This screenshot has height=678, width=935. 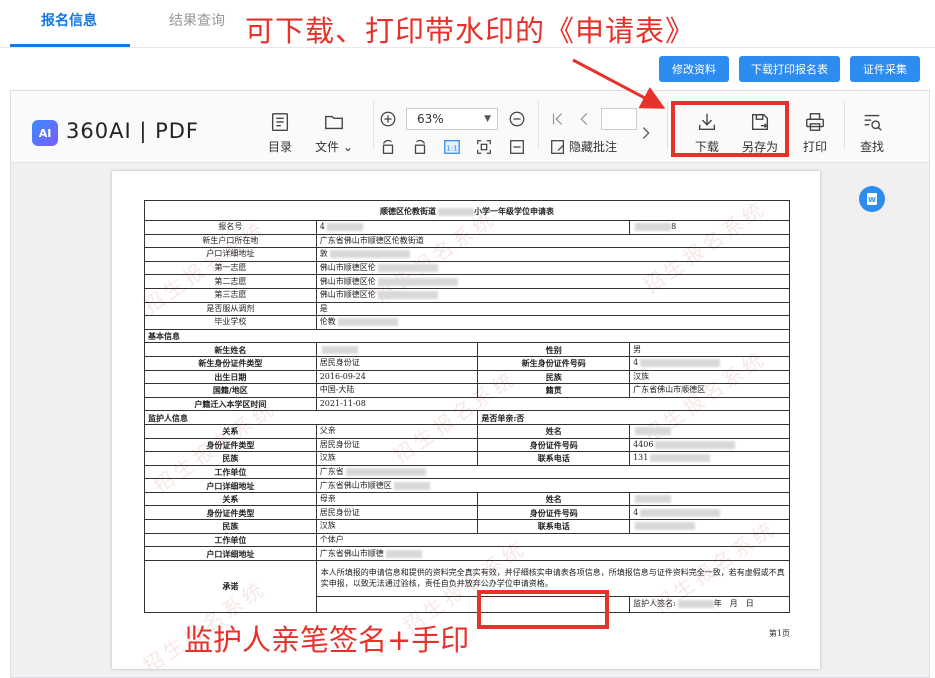 I want to click on table-row: 户口详细地址敦, so click(x=467, y=254).